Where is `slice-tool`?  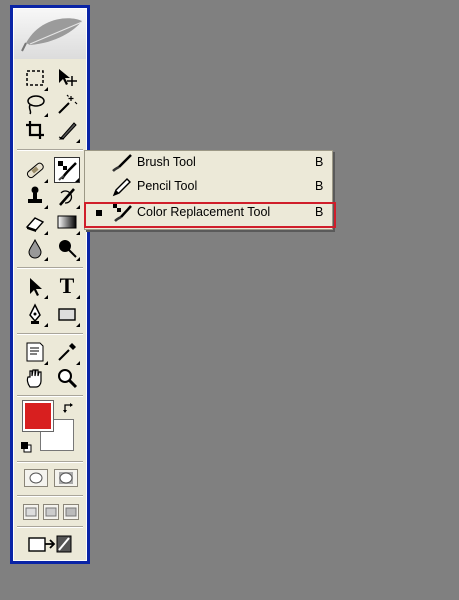
slice-tool is located at coordinates (67, 130).